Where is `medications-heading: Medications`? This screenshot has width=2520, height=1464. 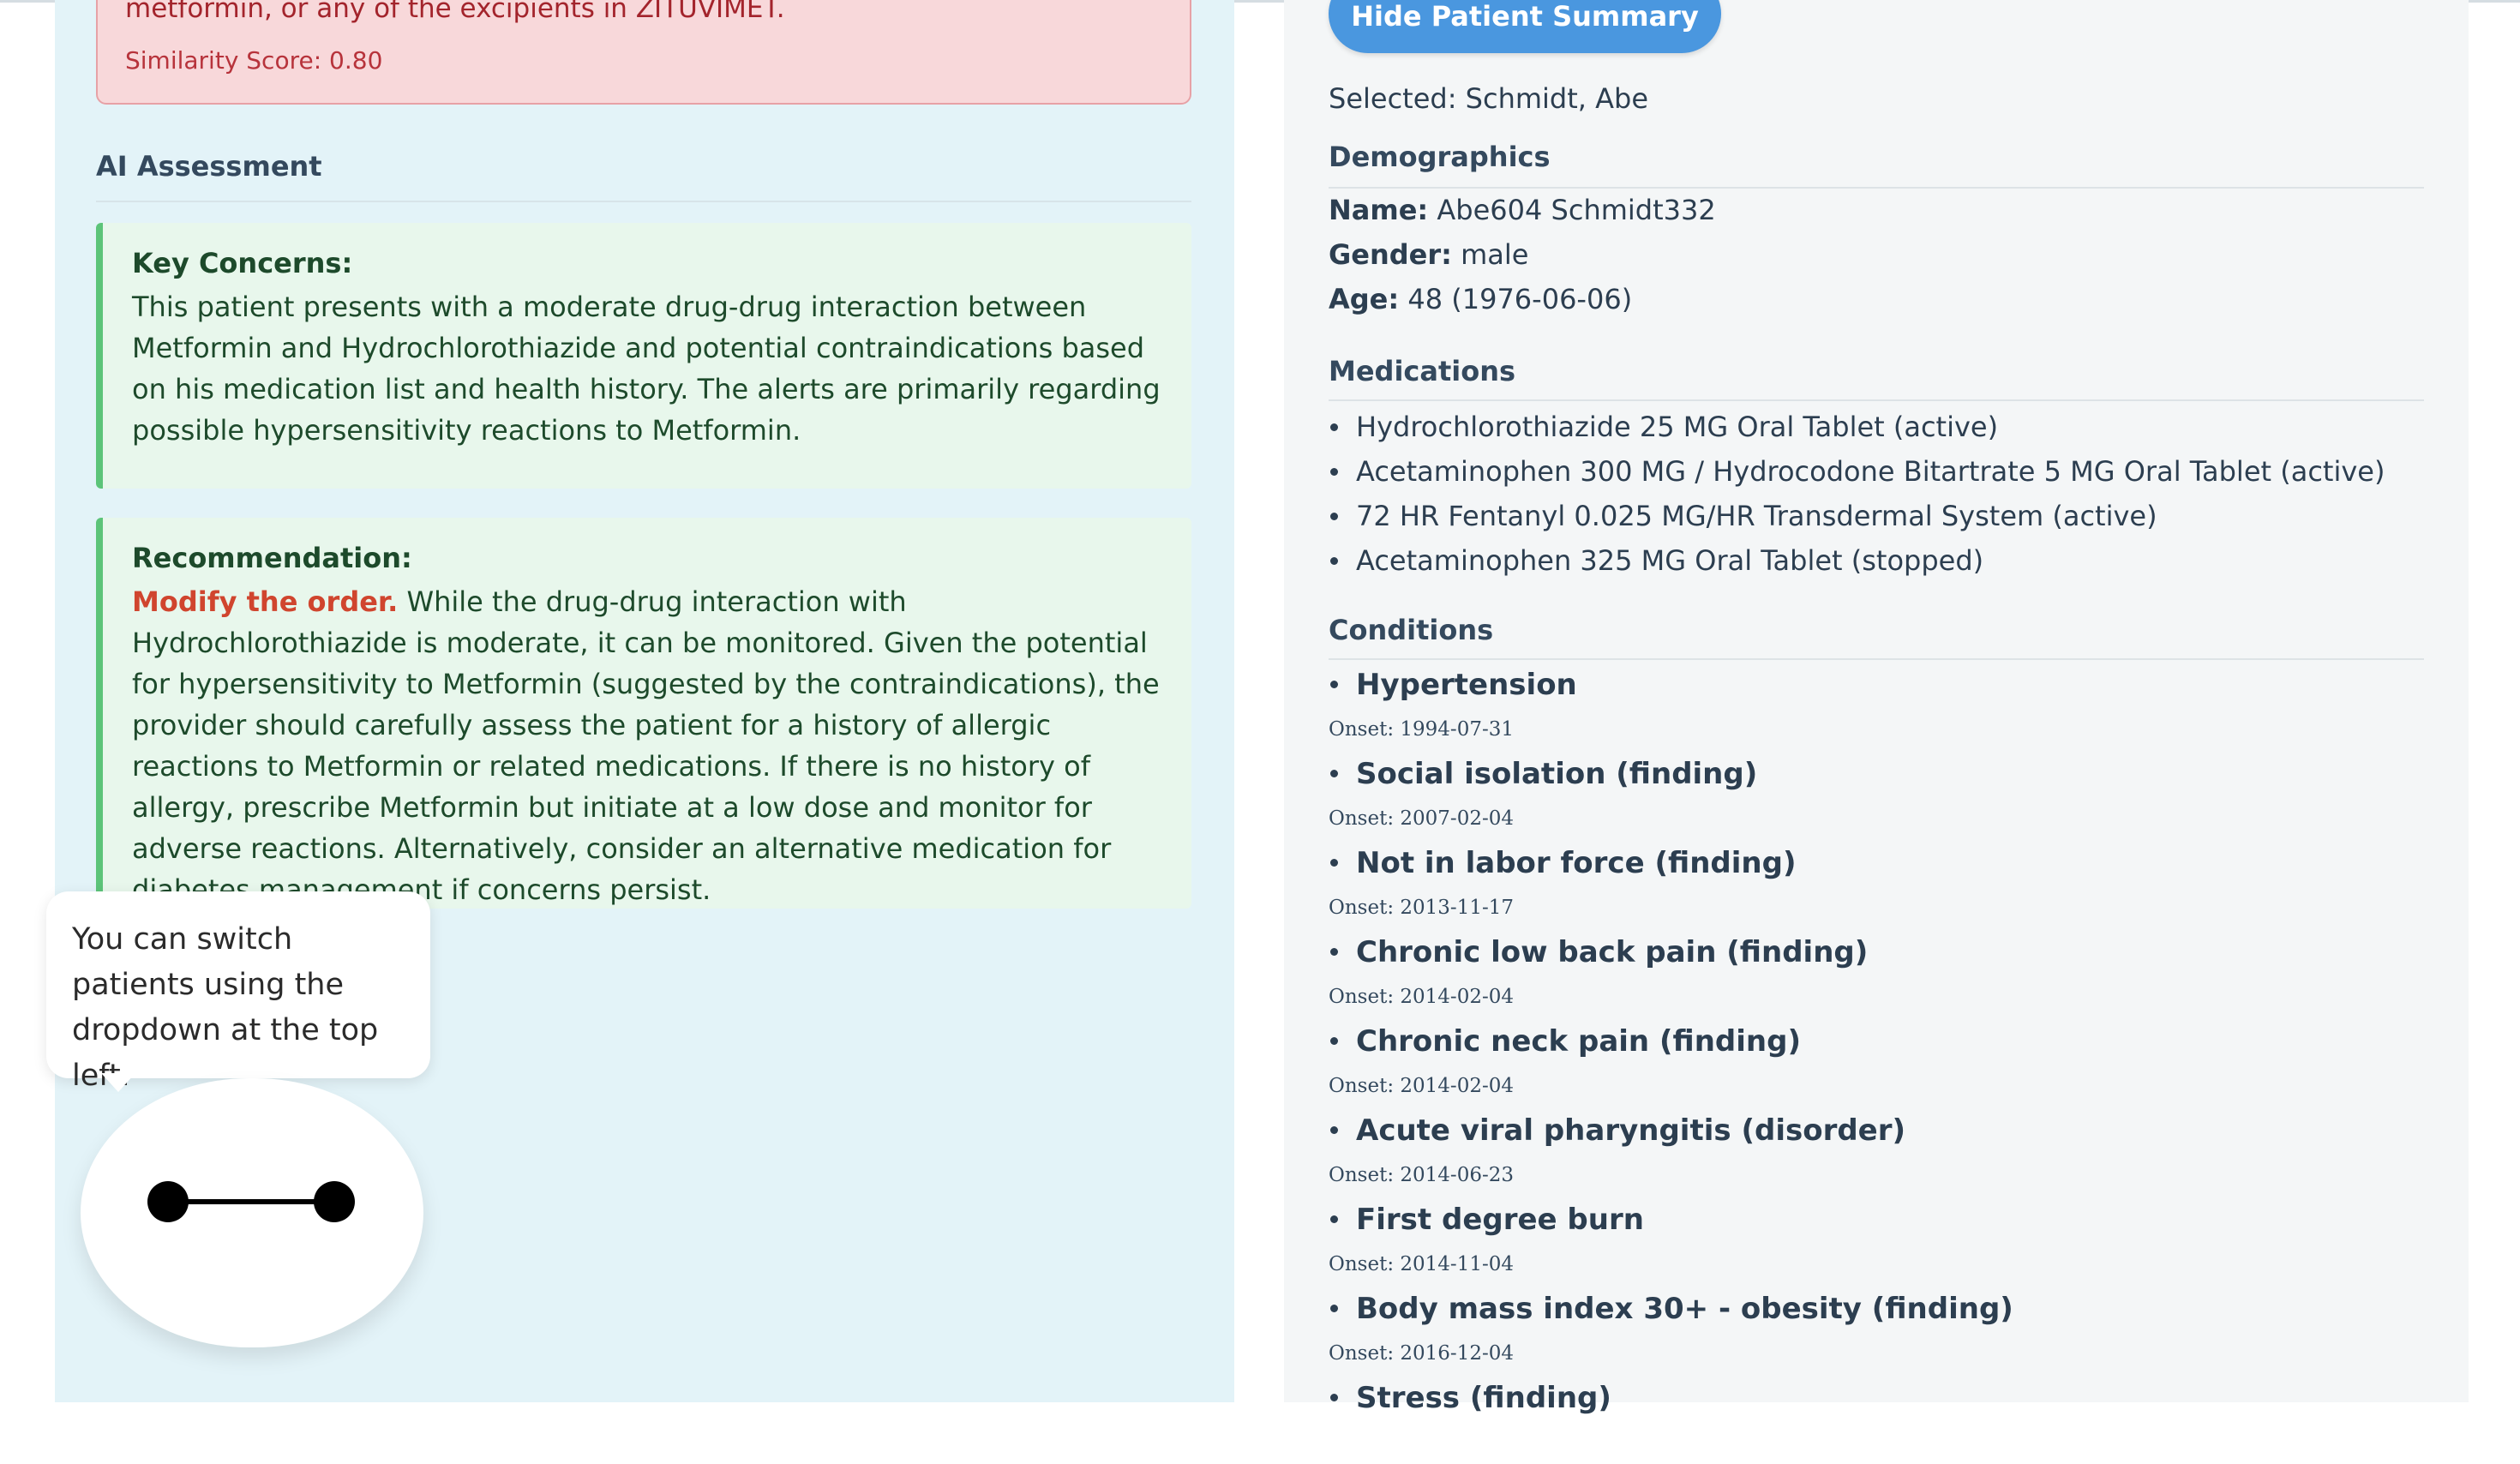
medications-heading: Medications is located at coordinates (1422, 371).